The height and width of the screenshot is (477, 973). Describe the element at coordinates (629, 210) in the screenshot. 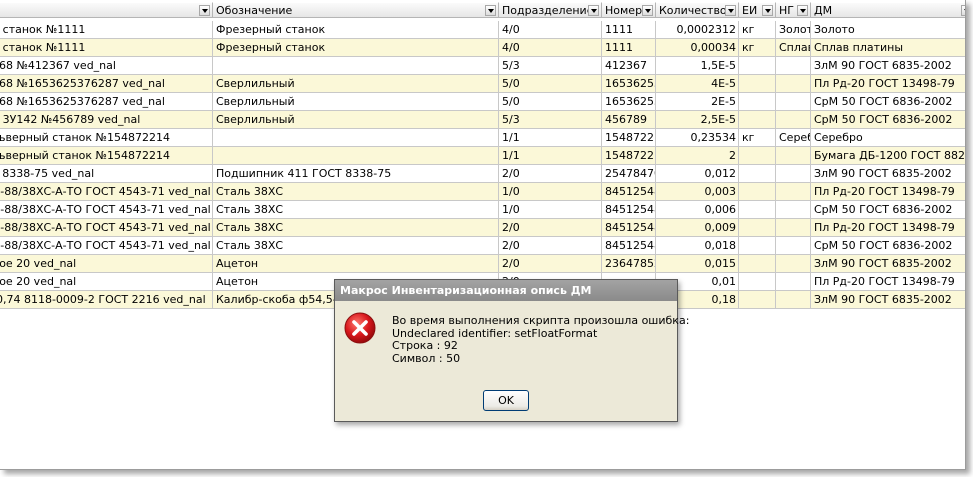

I see `table-cell: 84512548` at that location.